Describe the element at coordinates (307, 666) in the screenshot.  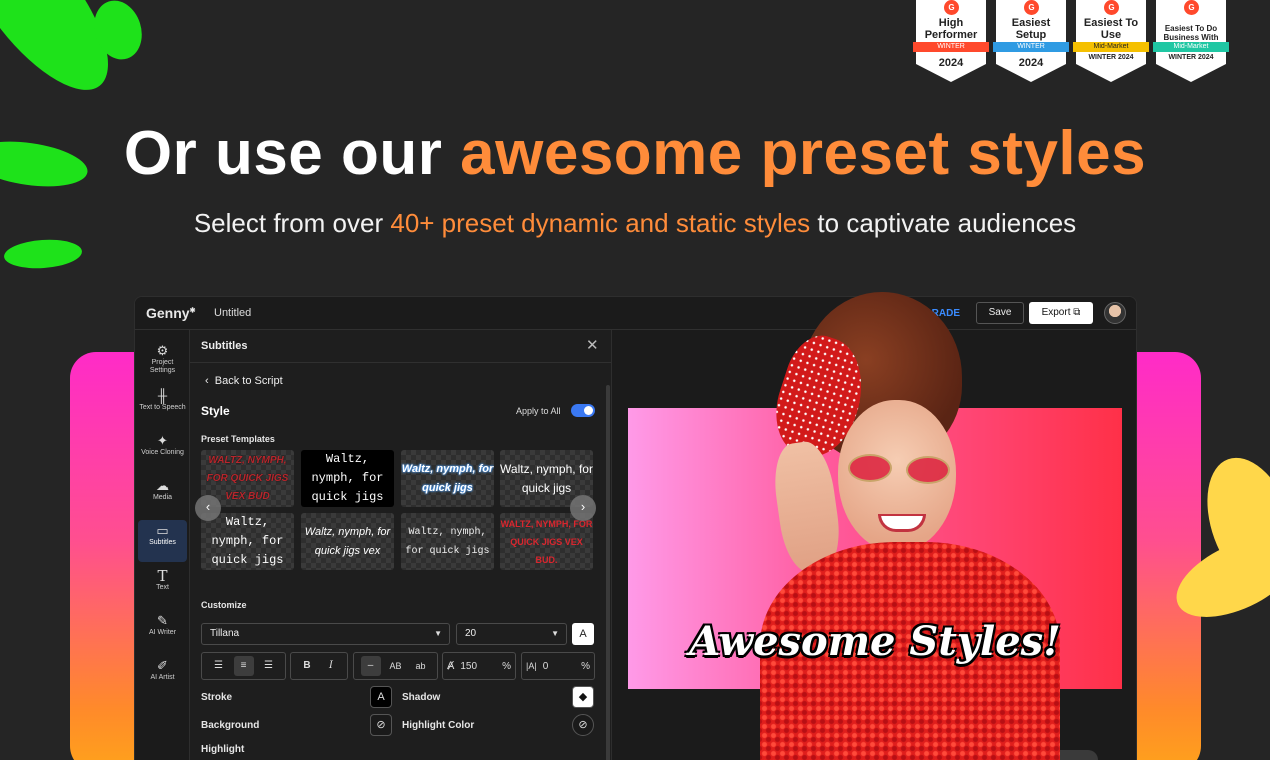
I see `bold-button: B` at that location.